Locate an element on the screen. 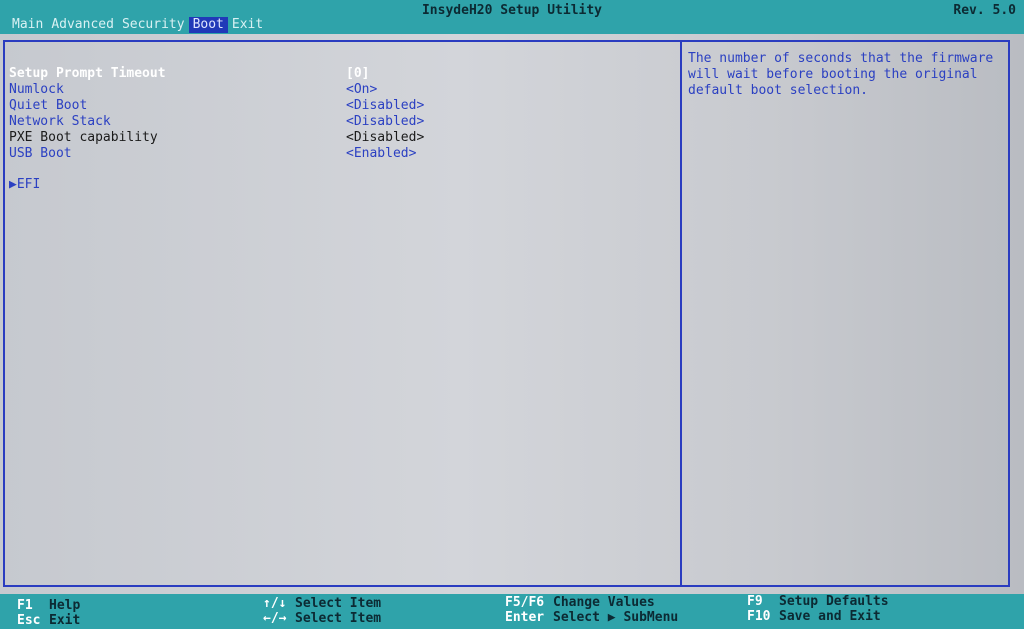  key-esc: Esc is located at coordinates (29, 620).